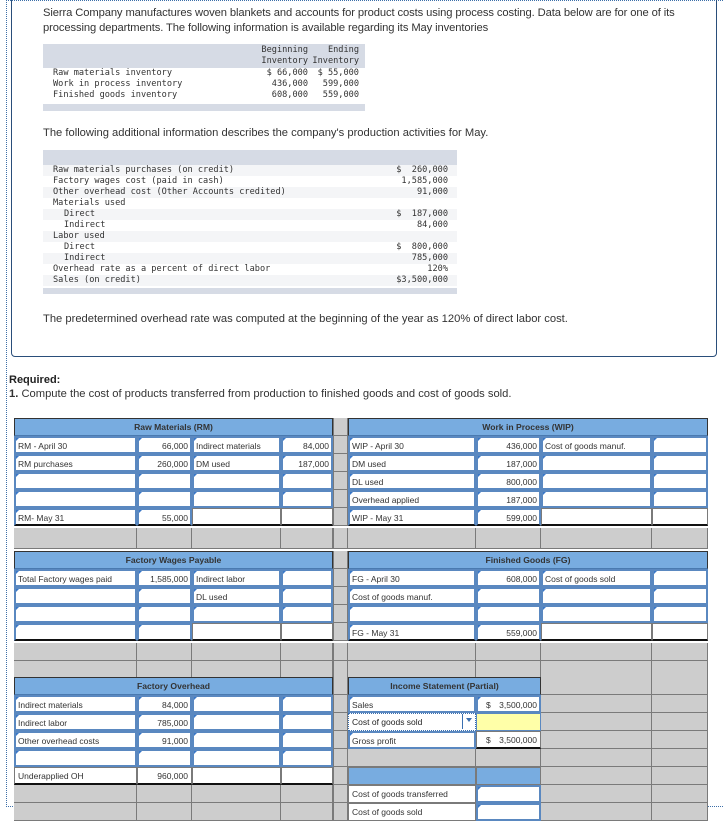 This screenshot has height=821, width=725. Describe the element at coordinates (236, 463) in the screenshot. I see `raw-materials-credit-label: DM used` at that location.